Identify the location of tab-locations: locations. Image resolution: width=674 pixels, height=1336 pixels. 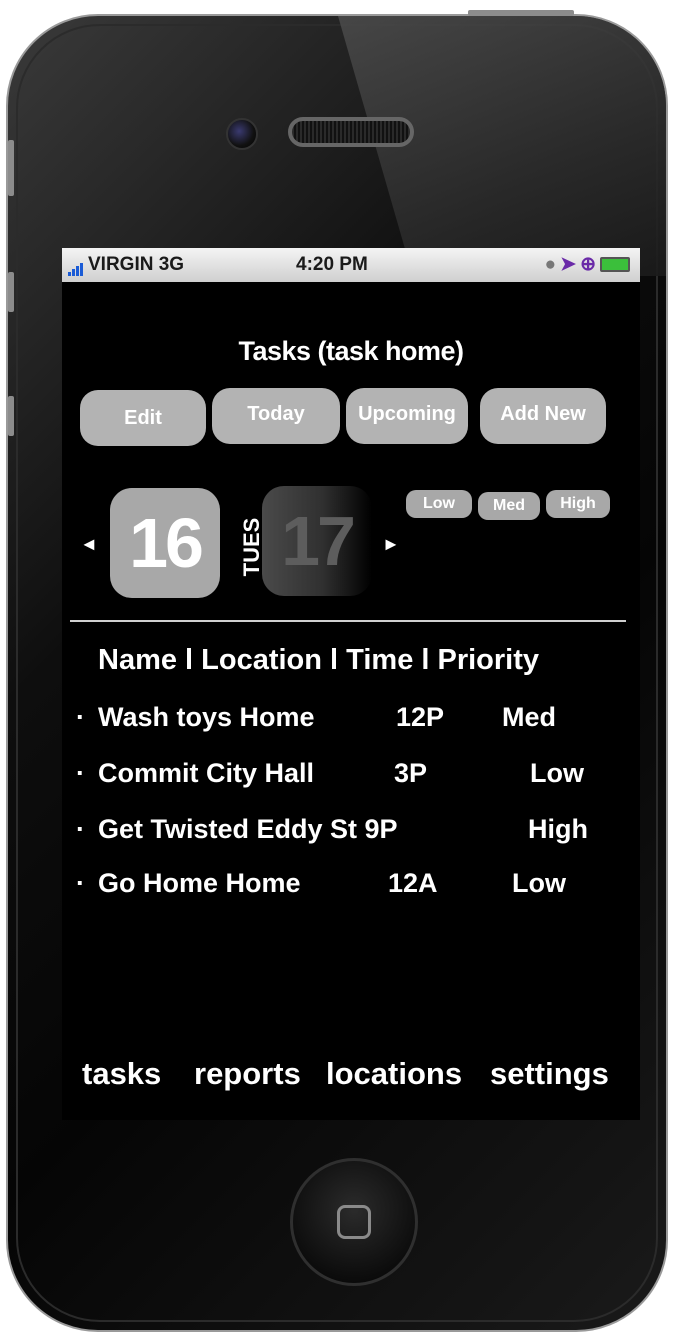
(394, 1074).